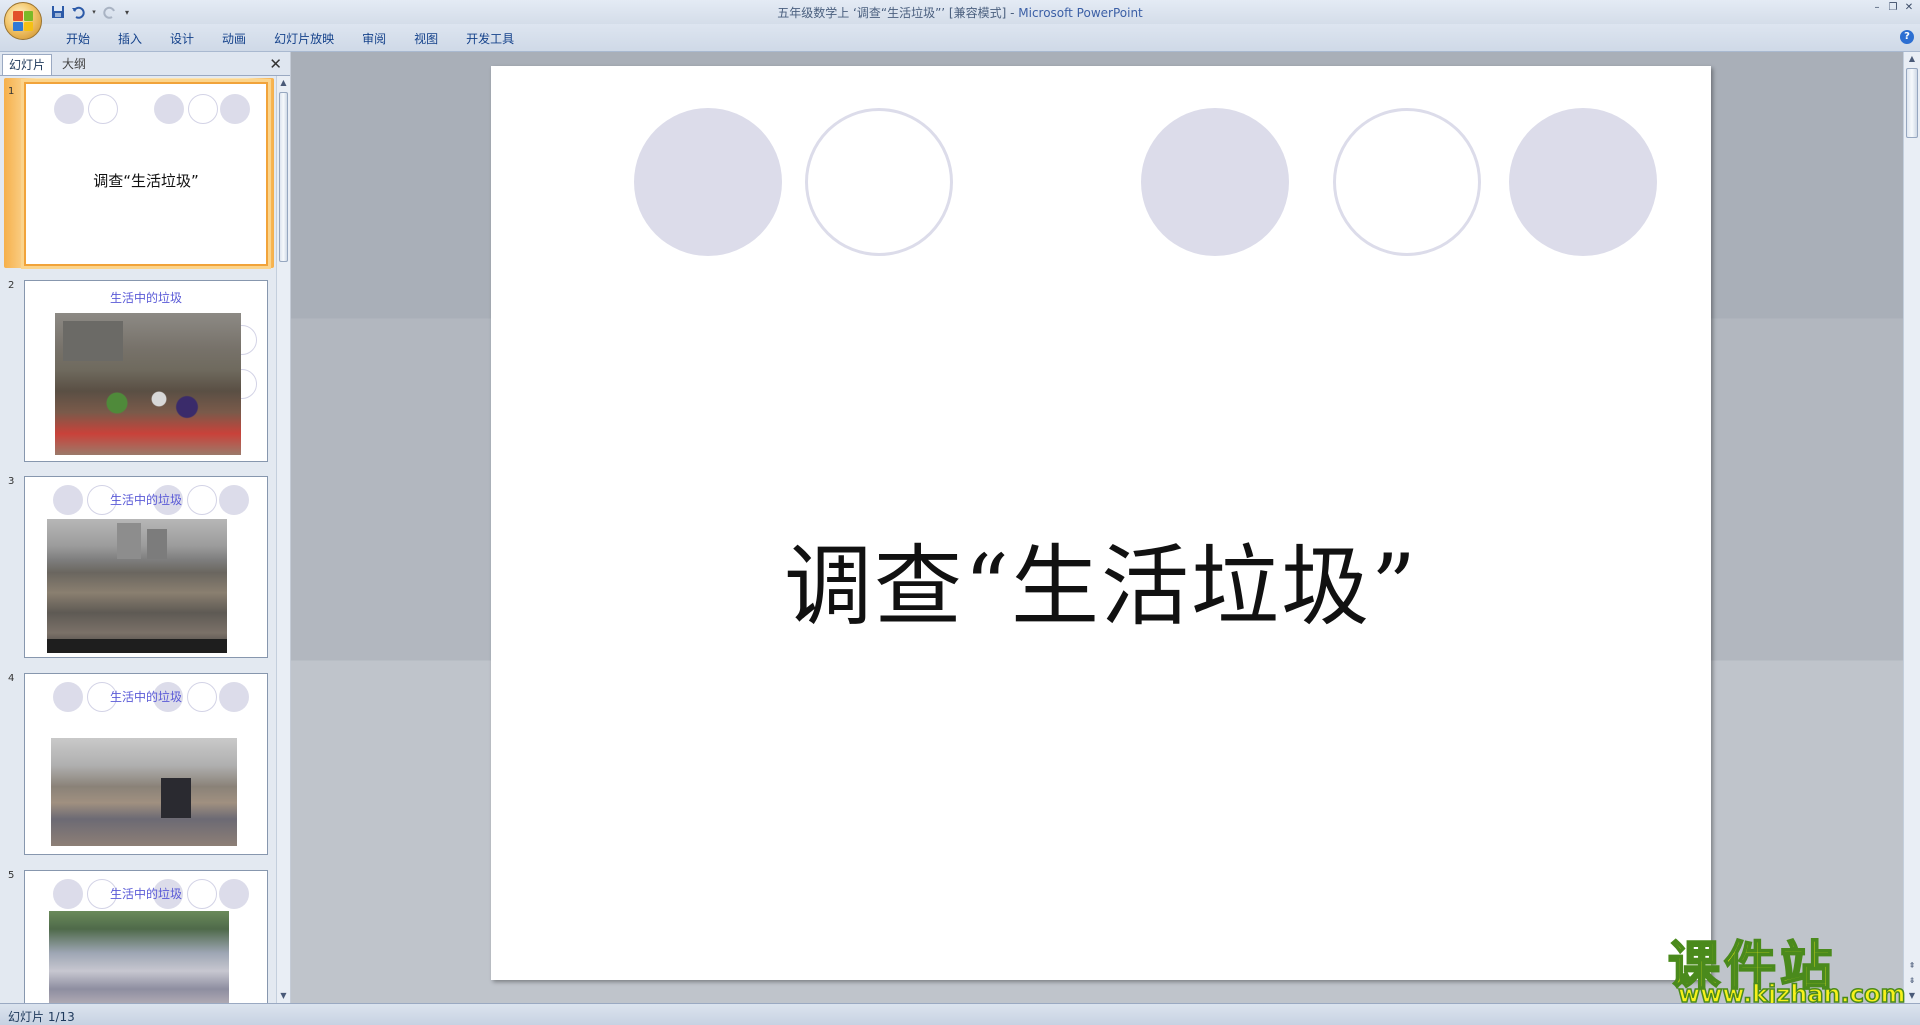 This screenshot has width=1920, height=1025. I want to click on street-garbage-photo, so click(144, 792).